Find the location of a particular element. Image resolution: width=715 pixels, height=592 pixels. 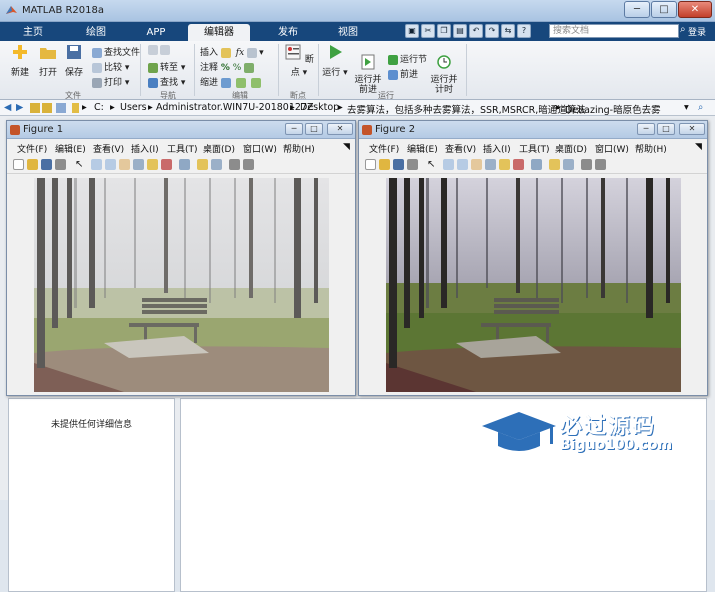

rotate-icon is located at coordinates (138, 164).